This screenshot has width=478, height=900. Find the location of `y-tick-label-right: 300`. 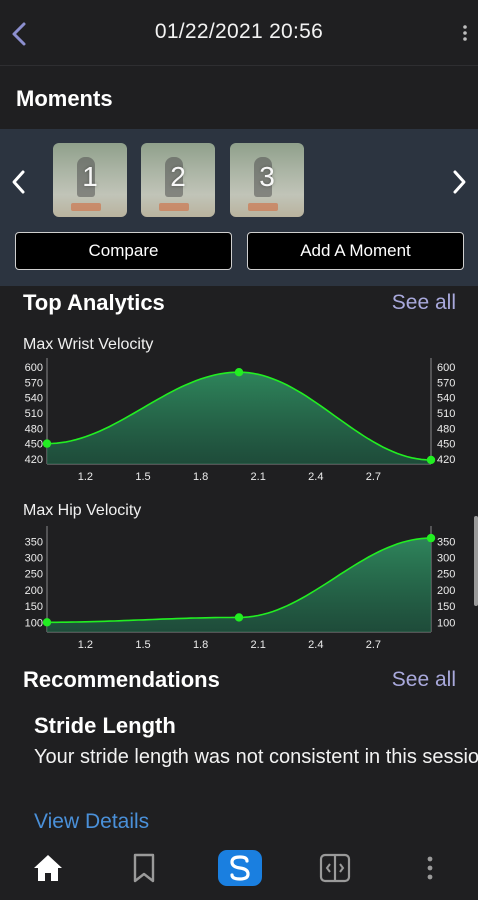

y-tick-label-right: 300 is located at coordinates (446, 559).